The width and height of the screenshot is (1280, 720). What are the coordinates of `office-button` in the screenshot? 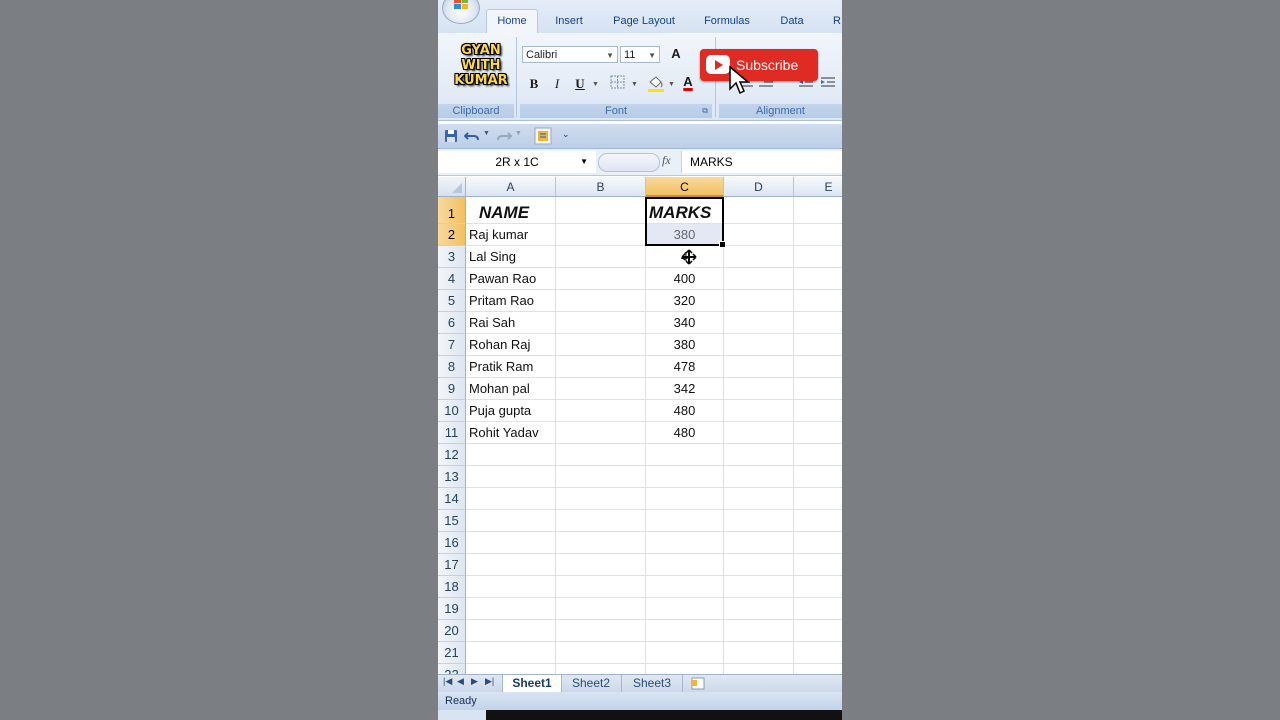 It's located at (461, 12).